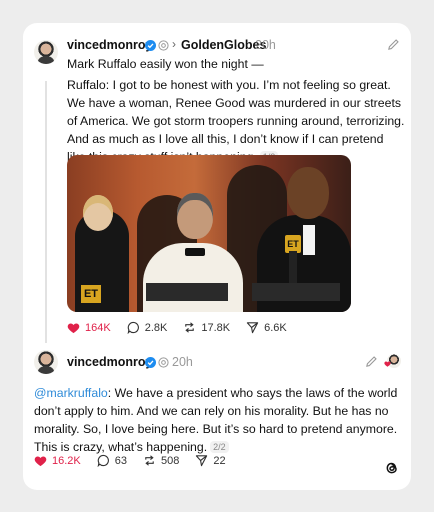 This screenshot has height=512, width=434. Describe the element at coordinates (223, 45) in the screenshot. I see `post1-reply-to: GoldenGlobes` at that location.